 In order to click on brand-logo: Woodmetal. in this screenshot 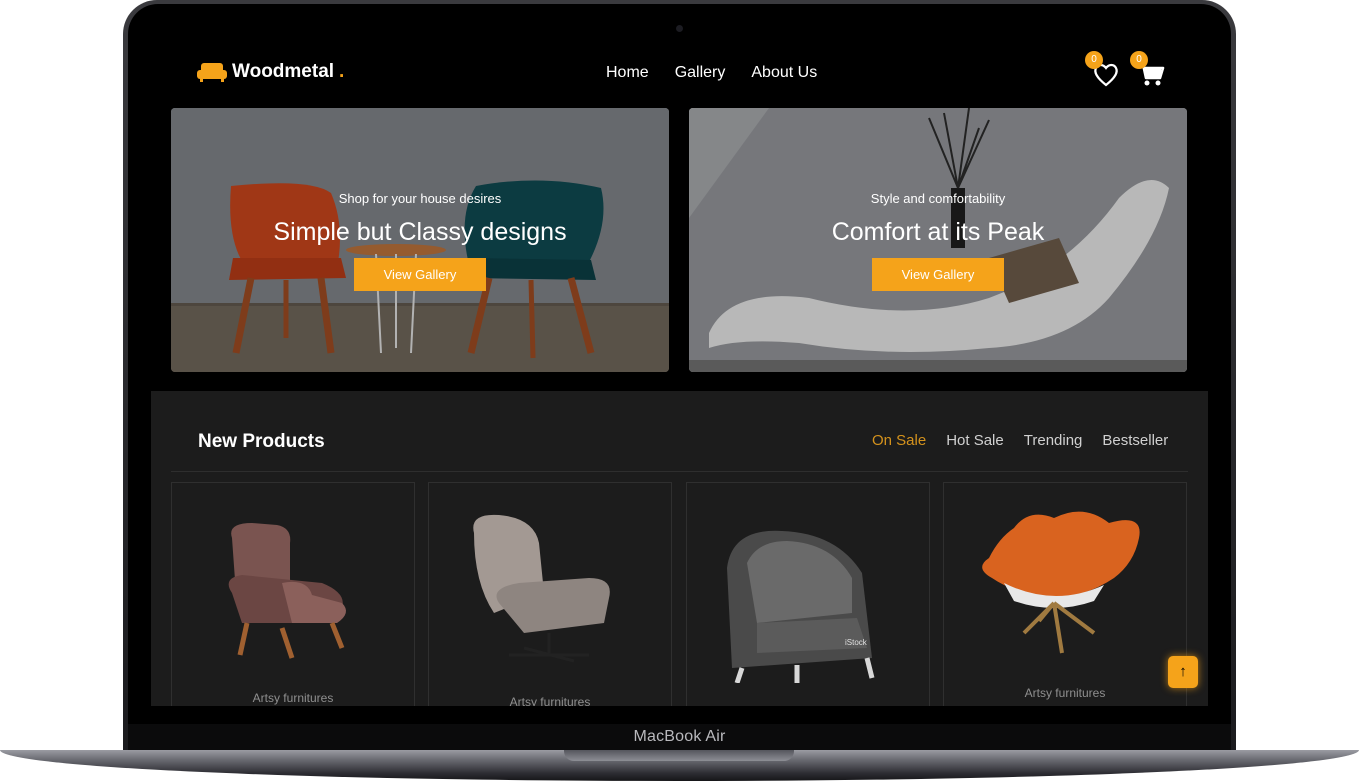, I will do `click(270, 72)`.